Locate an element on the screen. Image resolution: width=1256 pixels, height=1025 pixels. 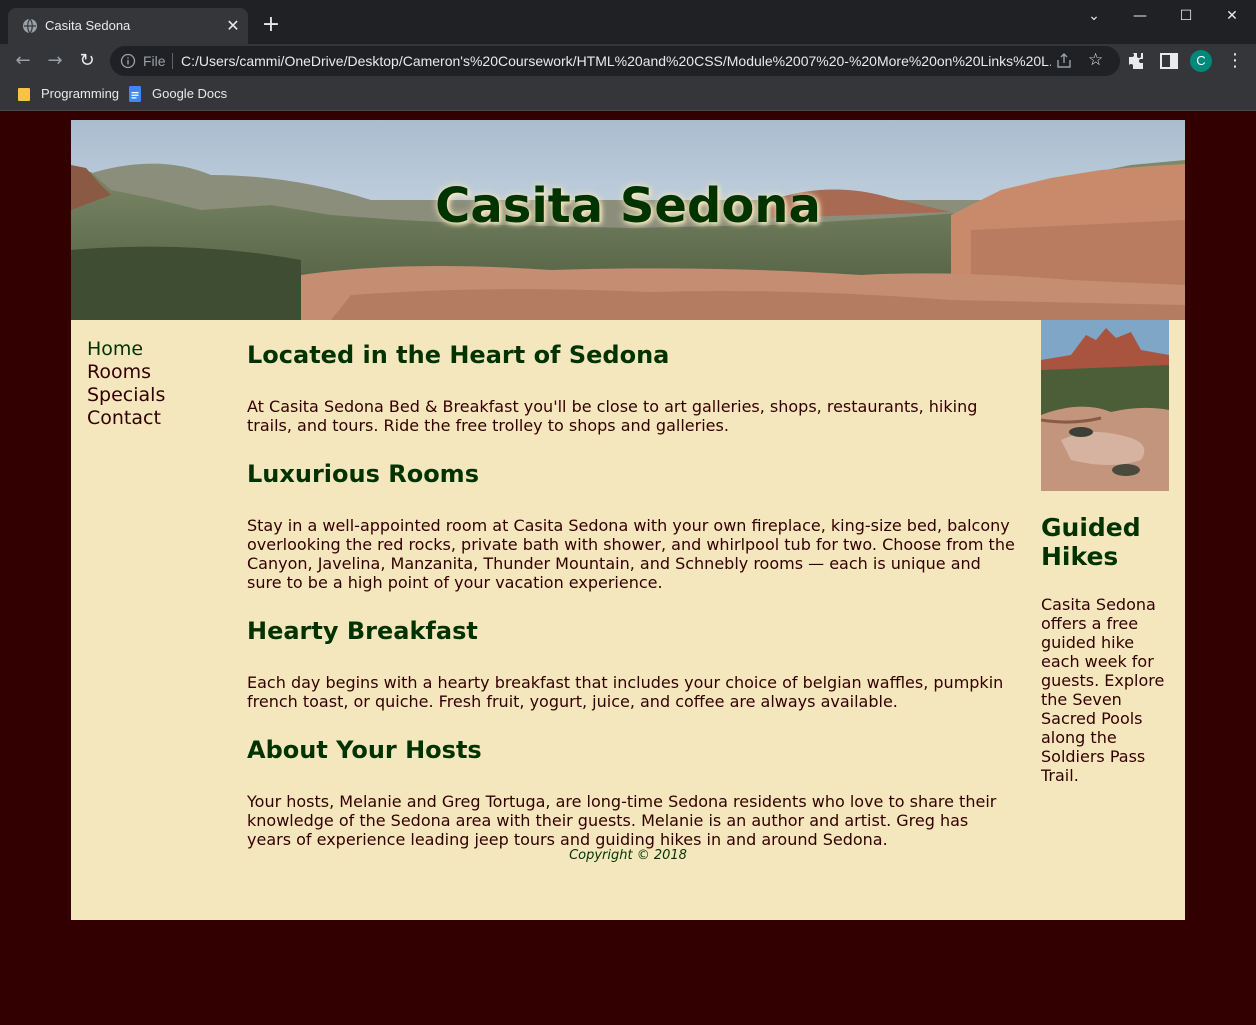
nav-link-specials: Specials is located at coordinates (157, 395).